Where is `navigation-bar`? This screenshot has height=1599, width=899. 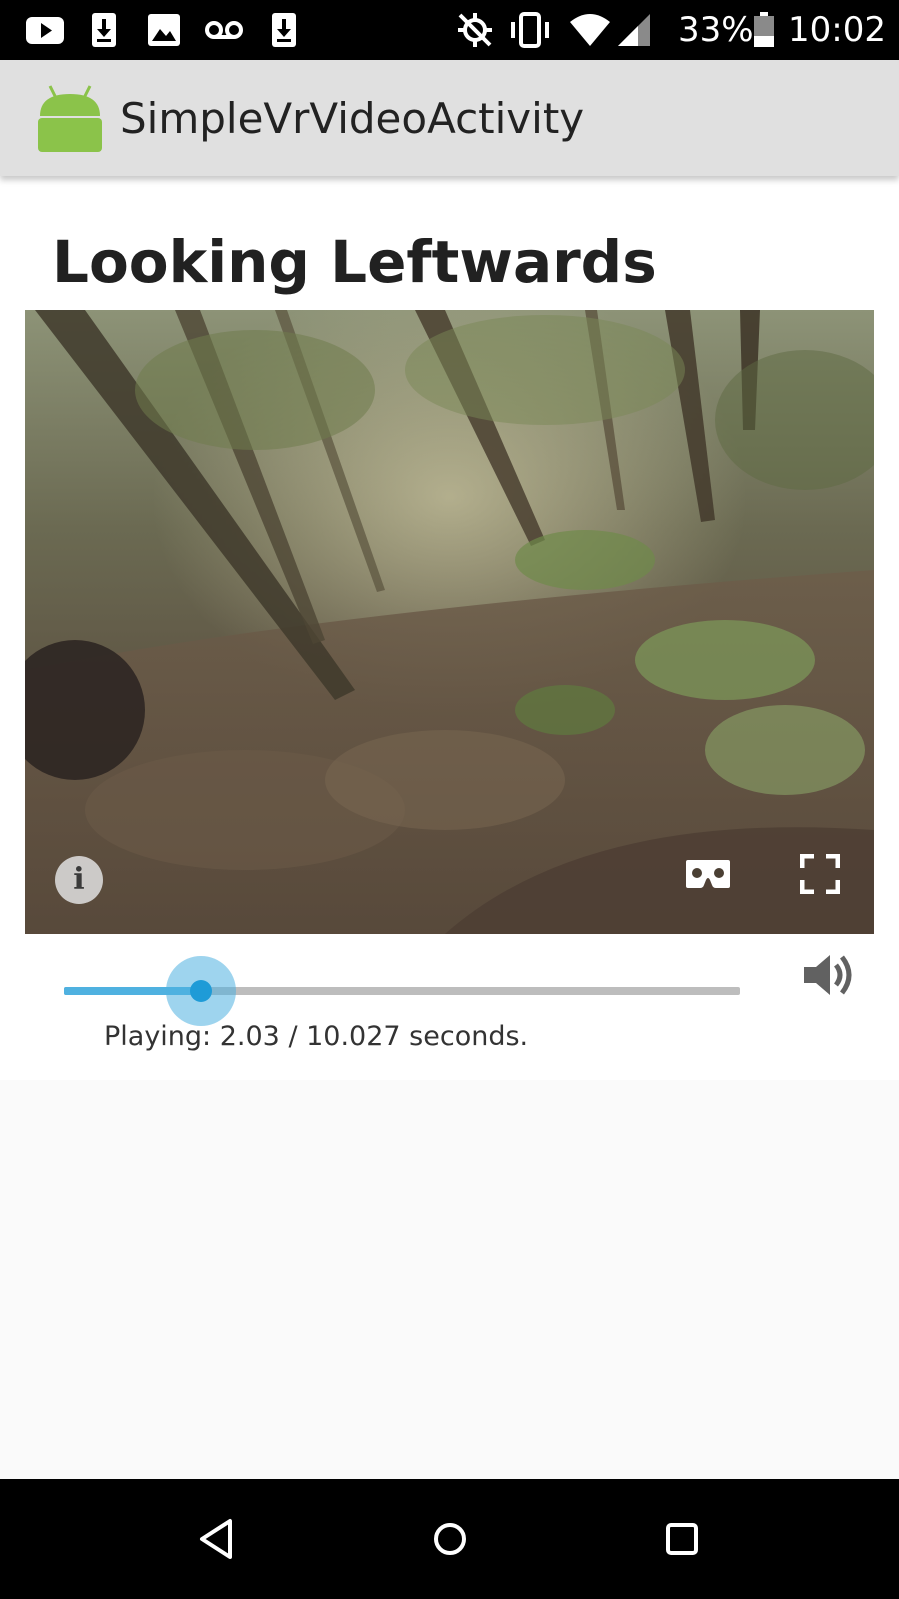
navigation-bar is located at coordinates (449, 1539).